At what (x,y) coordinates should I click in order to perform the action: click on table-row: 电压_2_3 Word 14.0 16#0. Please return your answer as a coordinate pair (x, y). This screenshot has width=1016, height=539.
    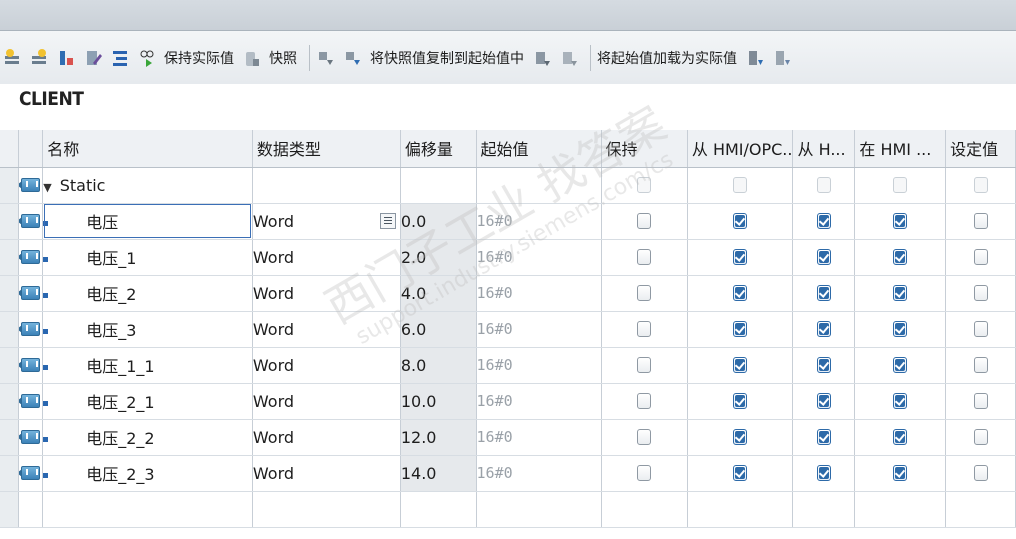
    Looking at the image, I should click on (508, 473).